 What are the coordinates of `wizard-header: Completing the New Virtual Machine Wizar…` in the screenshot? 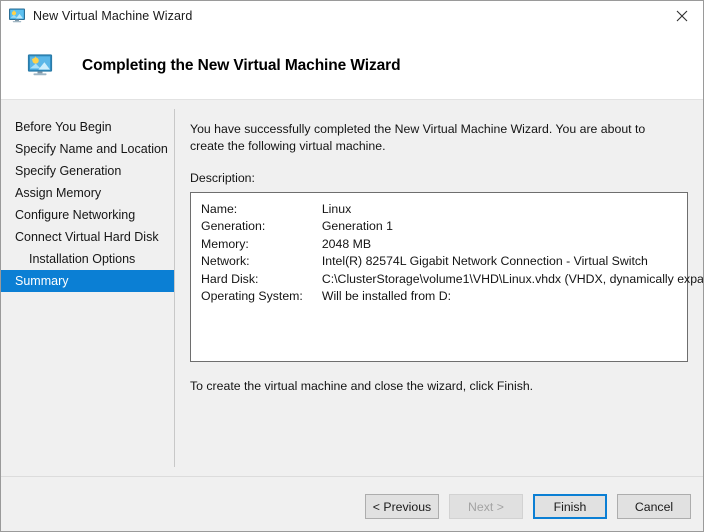 It's located at (352, 65).